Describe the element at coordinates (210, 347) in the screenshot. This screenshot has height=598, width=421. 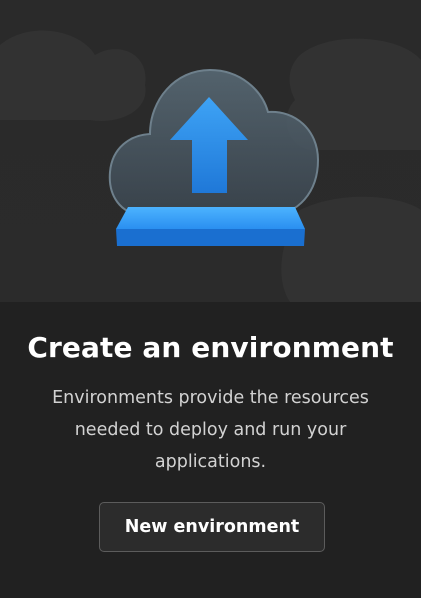
I see `empty-state-title: Create an environment` at that location.